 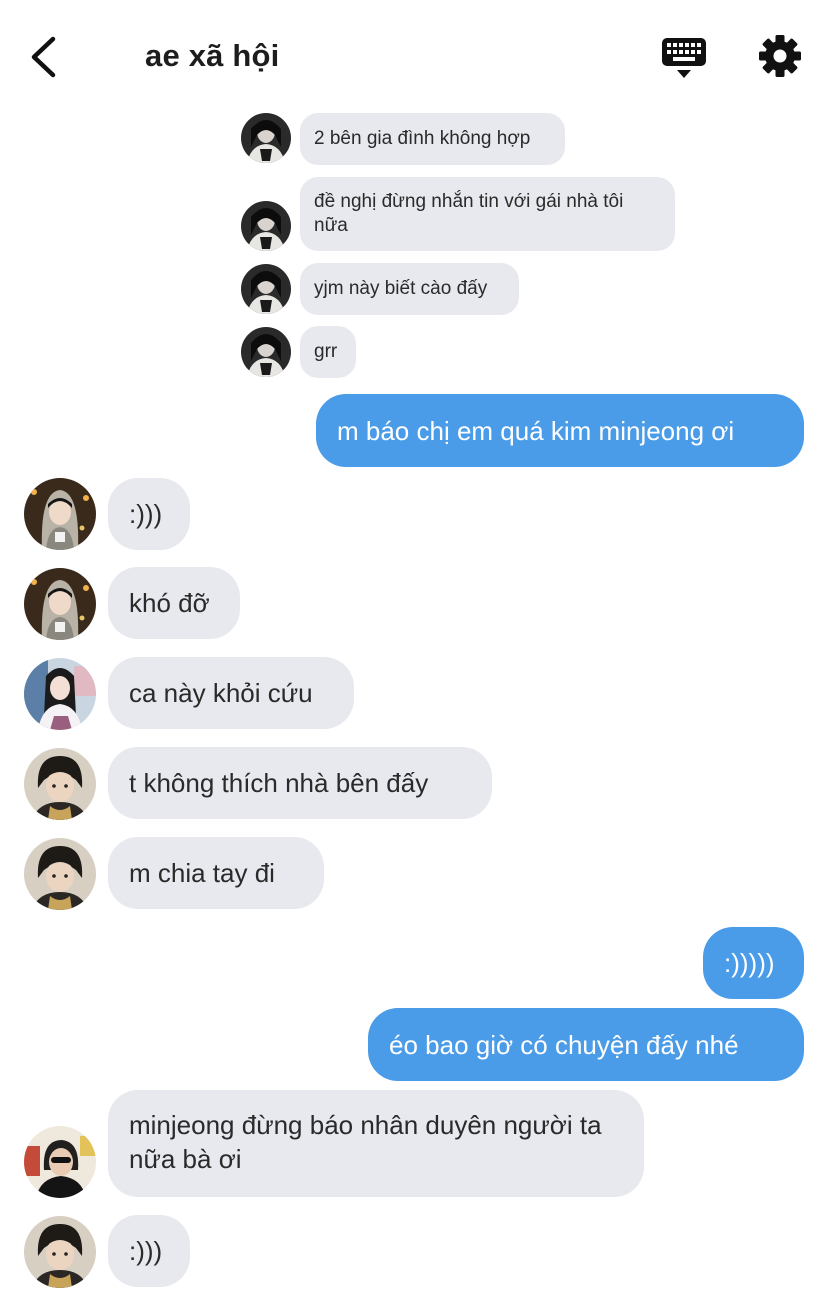 I want to click on keyboard-icon, so click(x=684, y=58).